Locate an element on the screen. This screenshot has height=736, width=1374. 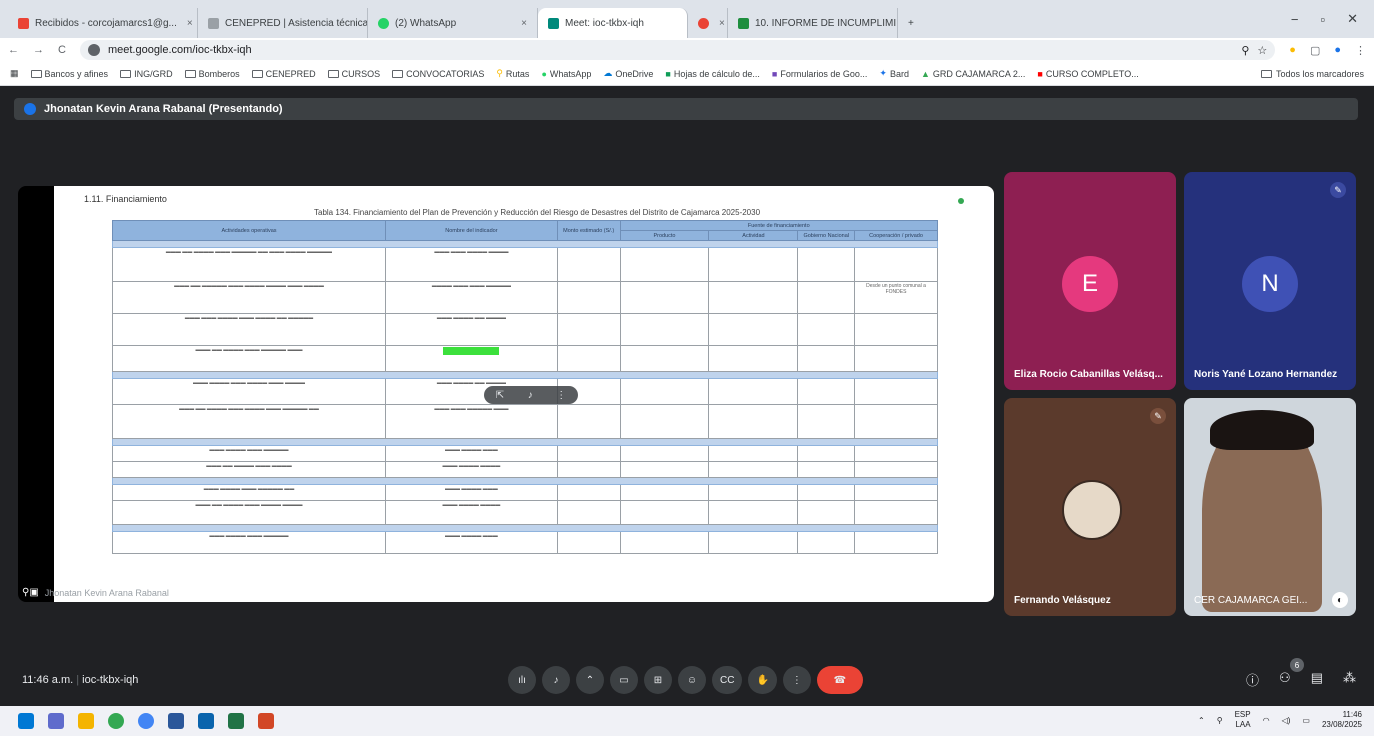
bookmark-rutas: ⚲ Rutas is located at coordinates (512, 73).